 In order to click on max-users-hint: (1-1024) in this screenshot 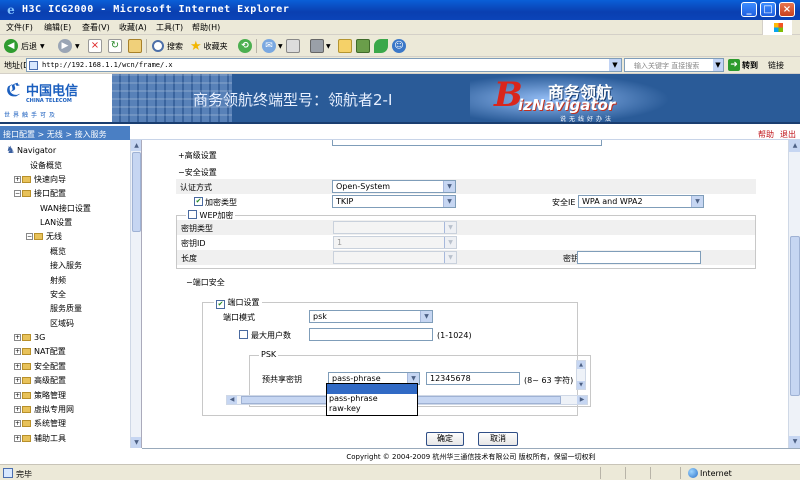, I will do `click(454, 335)`.